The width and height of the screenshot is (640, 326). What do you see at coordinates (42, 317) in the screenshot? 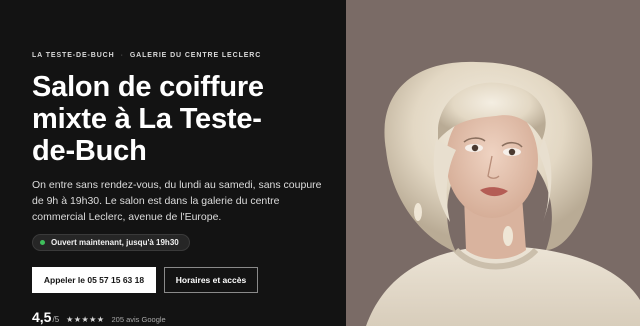
I see `rating-score: 4,5` at bounding box center [42, 317].